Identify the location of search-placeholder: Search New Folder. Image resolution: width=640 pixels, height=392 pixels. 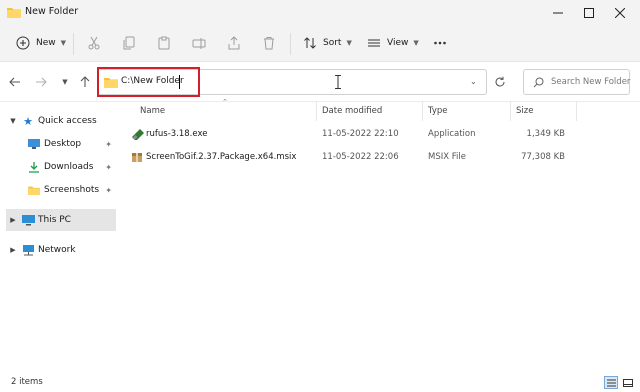
(591, 82).